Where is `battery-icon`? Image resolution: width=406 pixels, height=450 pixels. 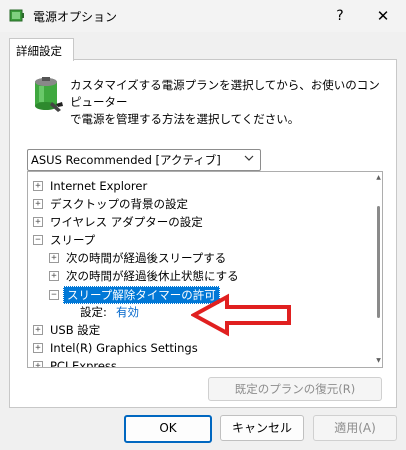
battery-icon is located at coordinates (49, 94).